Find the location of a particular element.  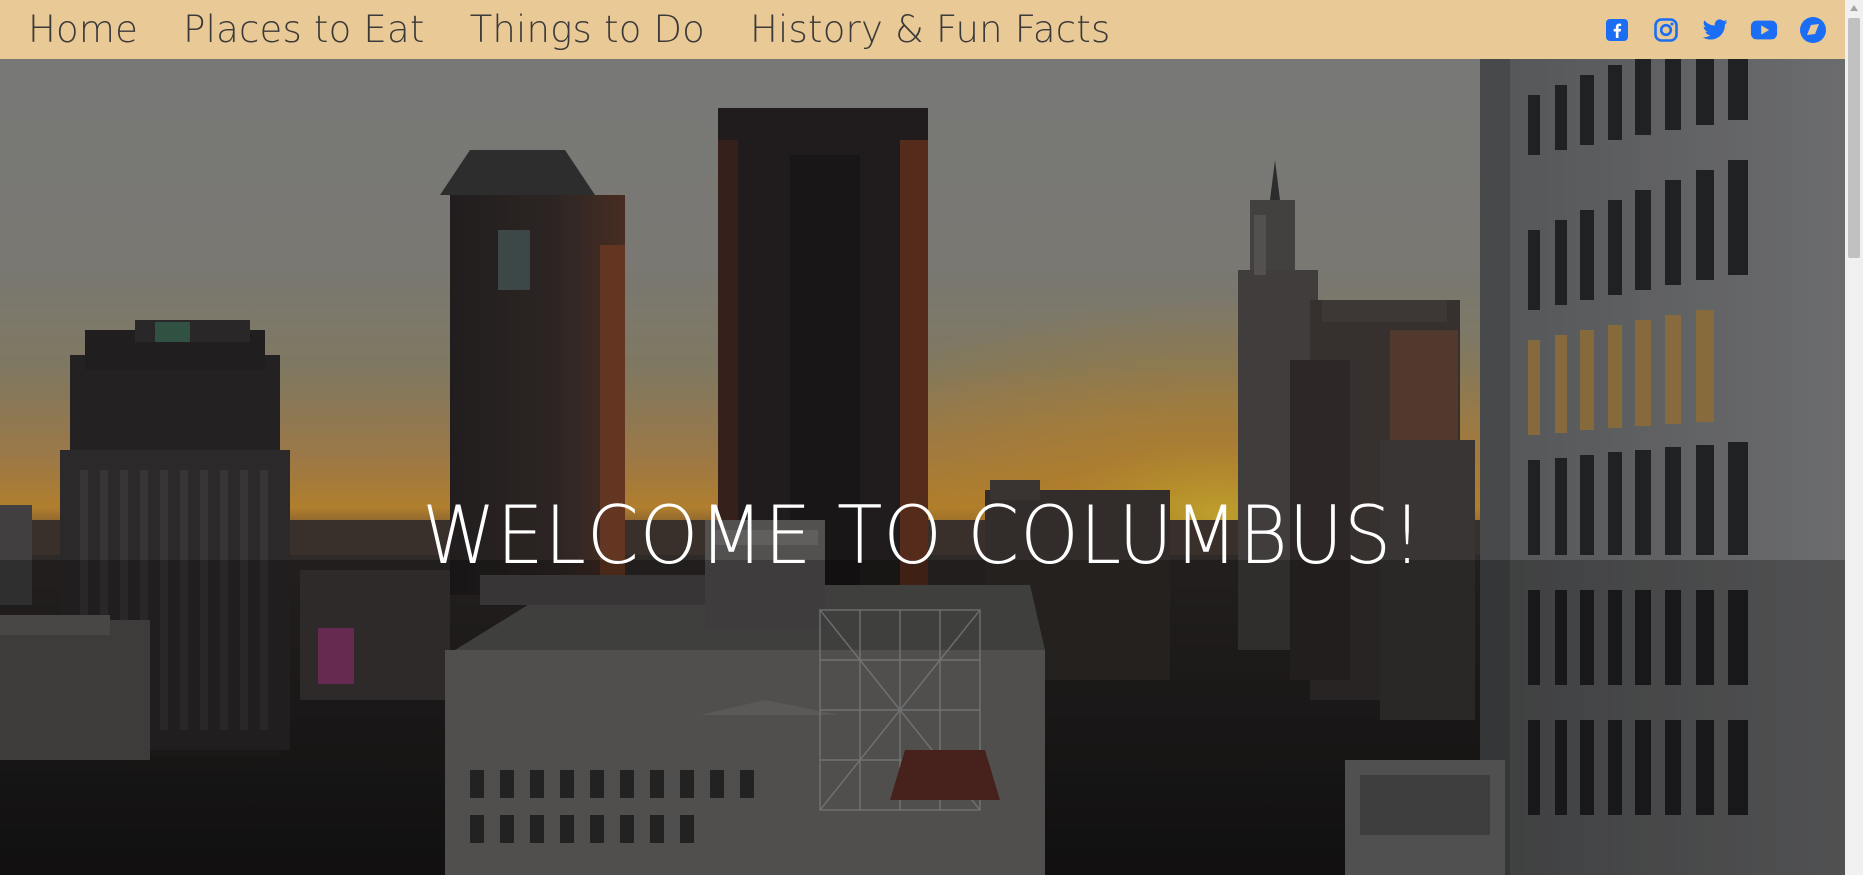

nav-link-home: Home is located at coordinates (83, 29).